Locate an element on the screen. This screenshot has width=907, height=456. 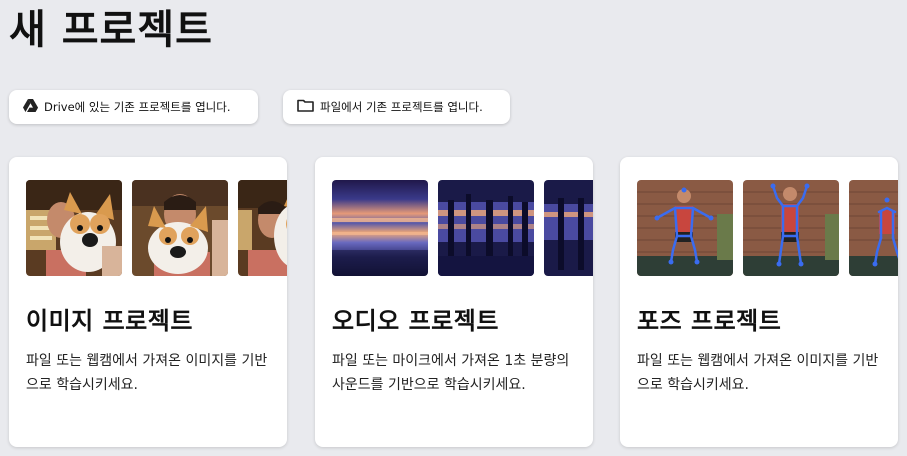
audio-project-description: 파일 또는 마이크에서 가져온 1초 분량의 사운드를 기반으로 학습시키세요. is located at coordinates (451, 373).